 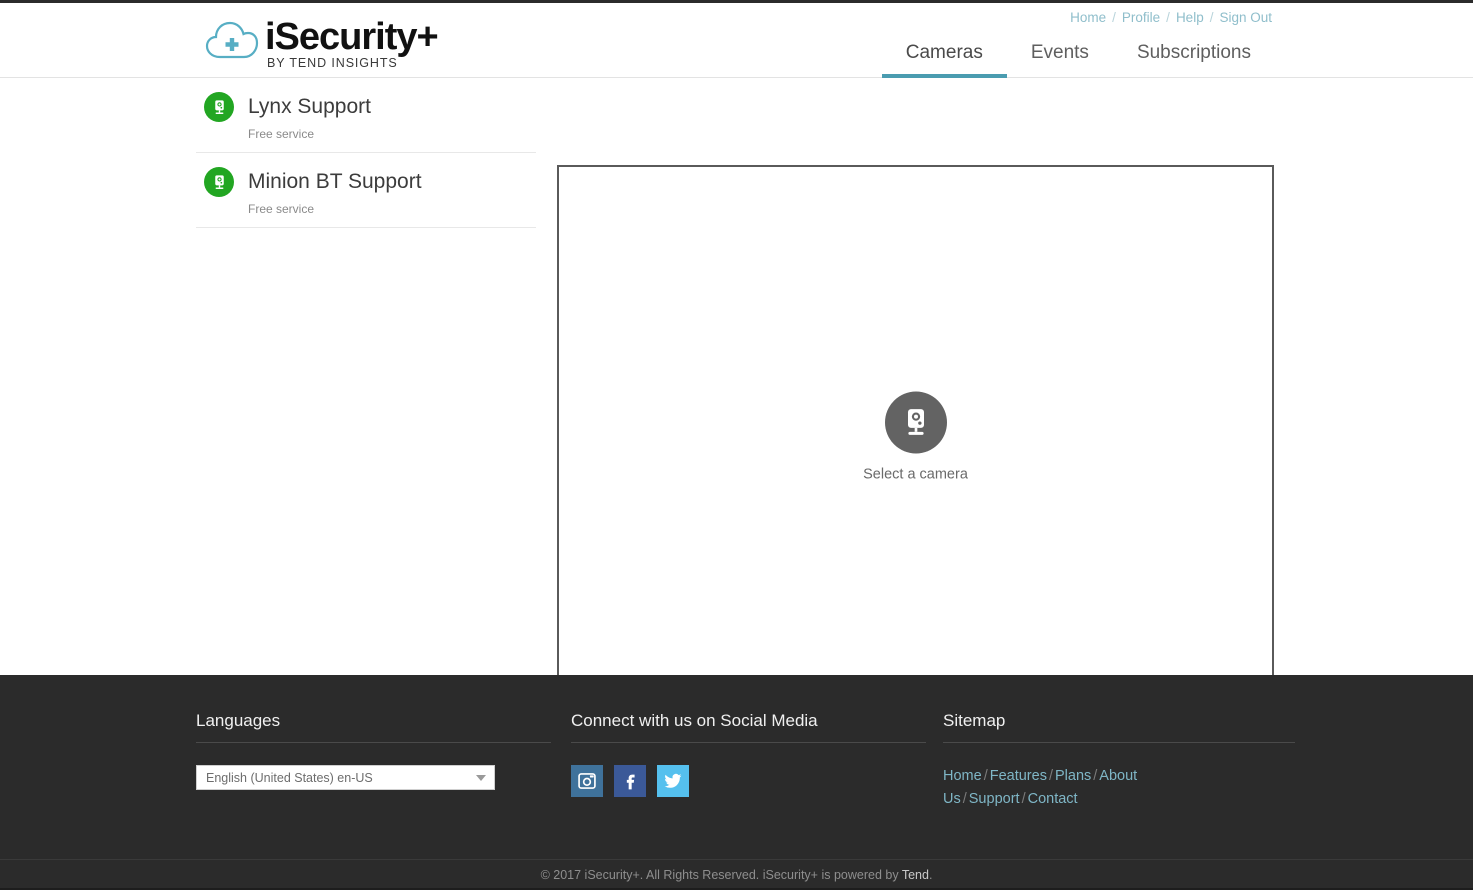 What do you see at coordinates (757, 761) in the screenshot?
I see `footer-social-column: Connect with us on Social Media` at bounding box center [757, 761].